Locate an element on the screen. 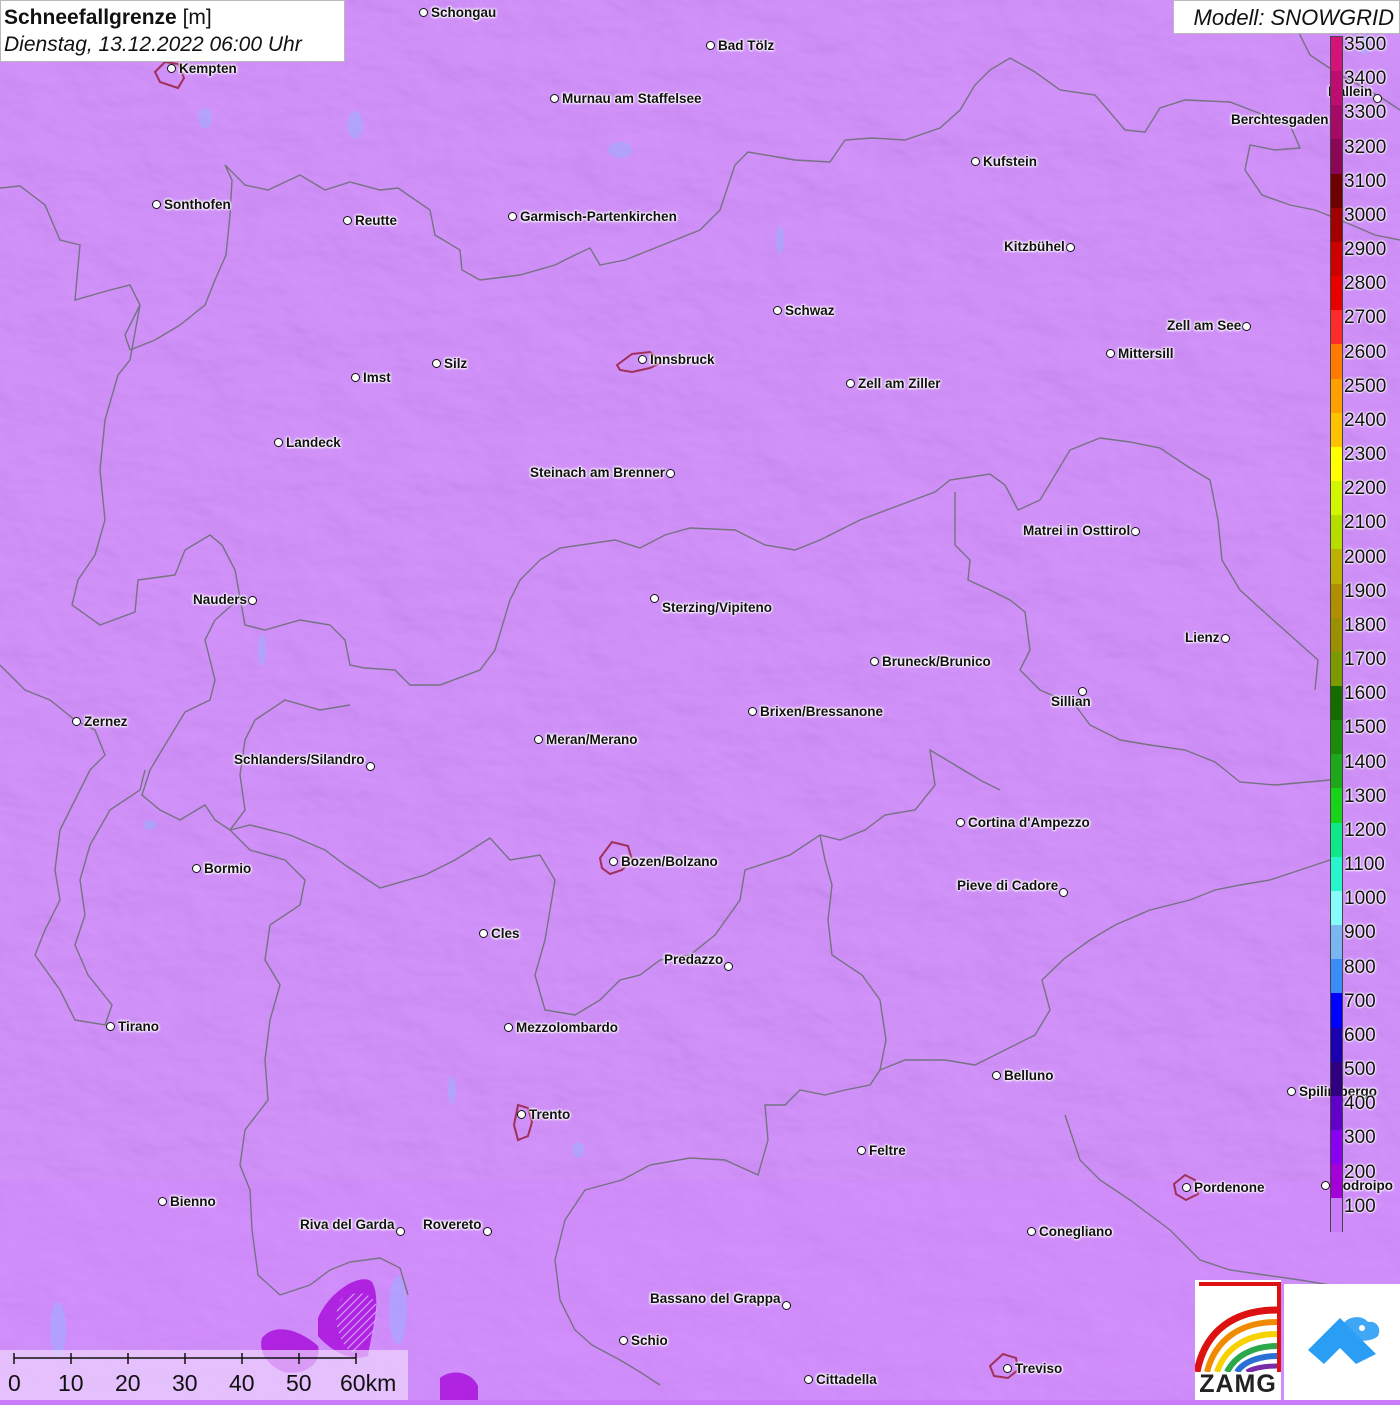 The width and height of the screenshot is (1400, 1405). city-label: Kempten is located at coordinates (208, 69).